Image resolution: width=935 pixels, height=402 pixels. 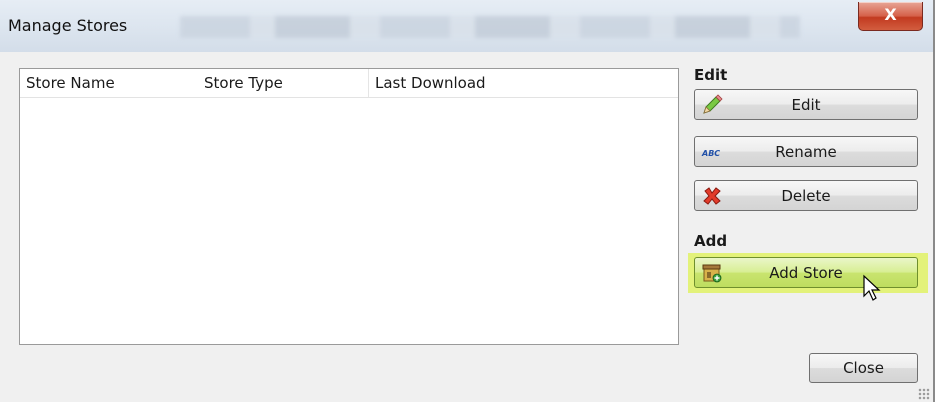 I want to click on title-bar: Manage Stores X, so click(x=466, y=26).